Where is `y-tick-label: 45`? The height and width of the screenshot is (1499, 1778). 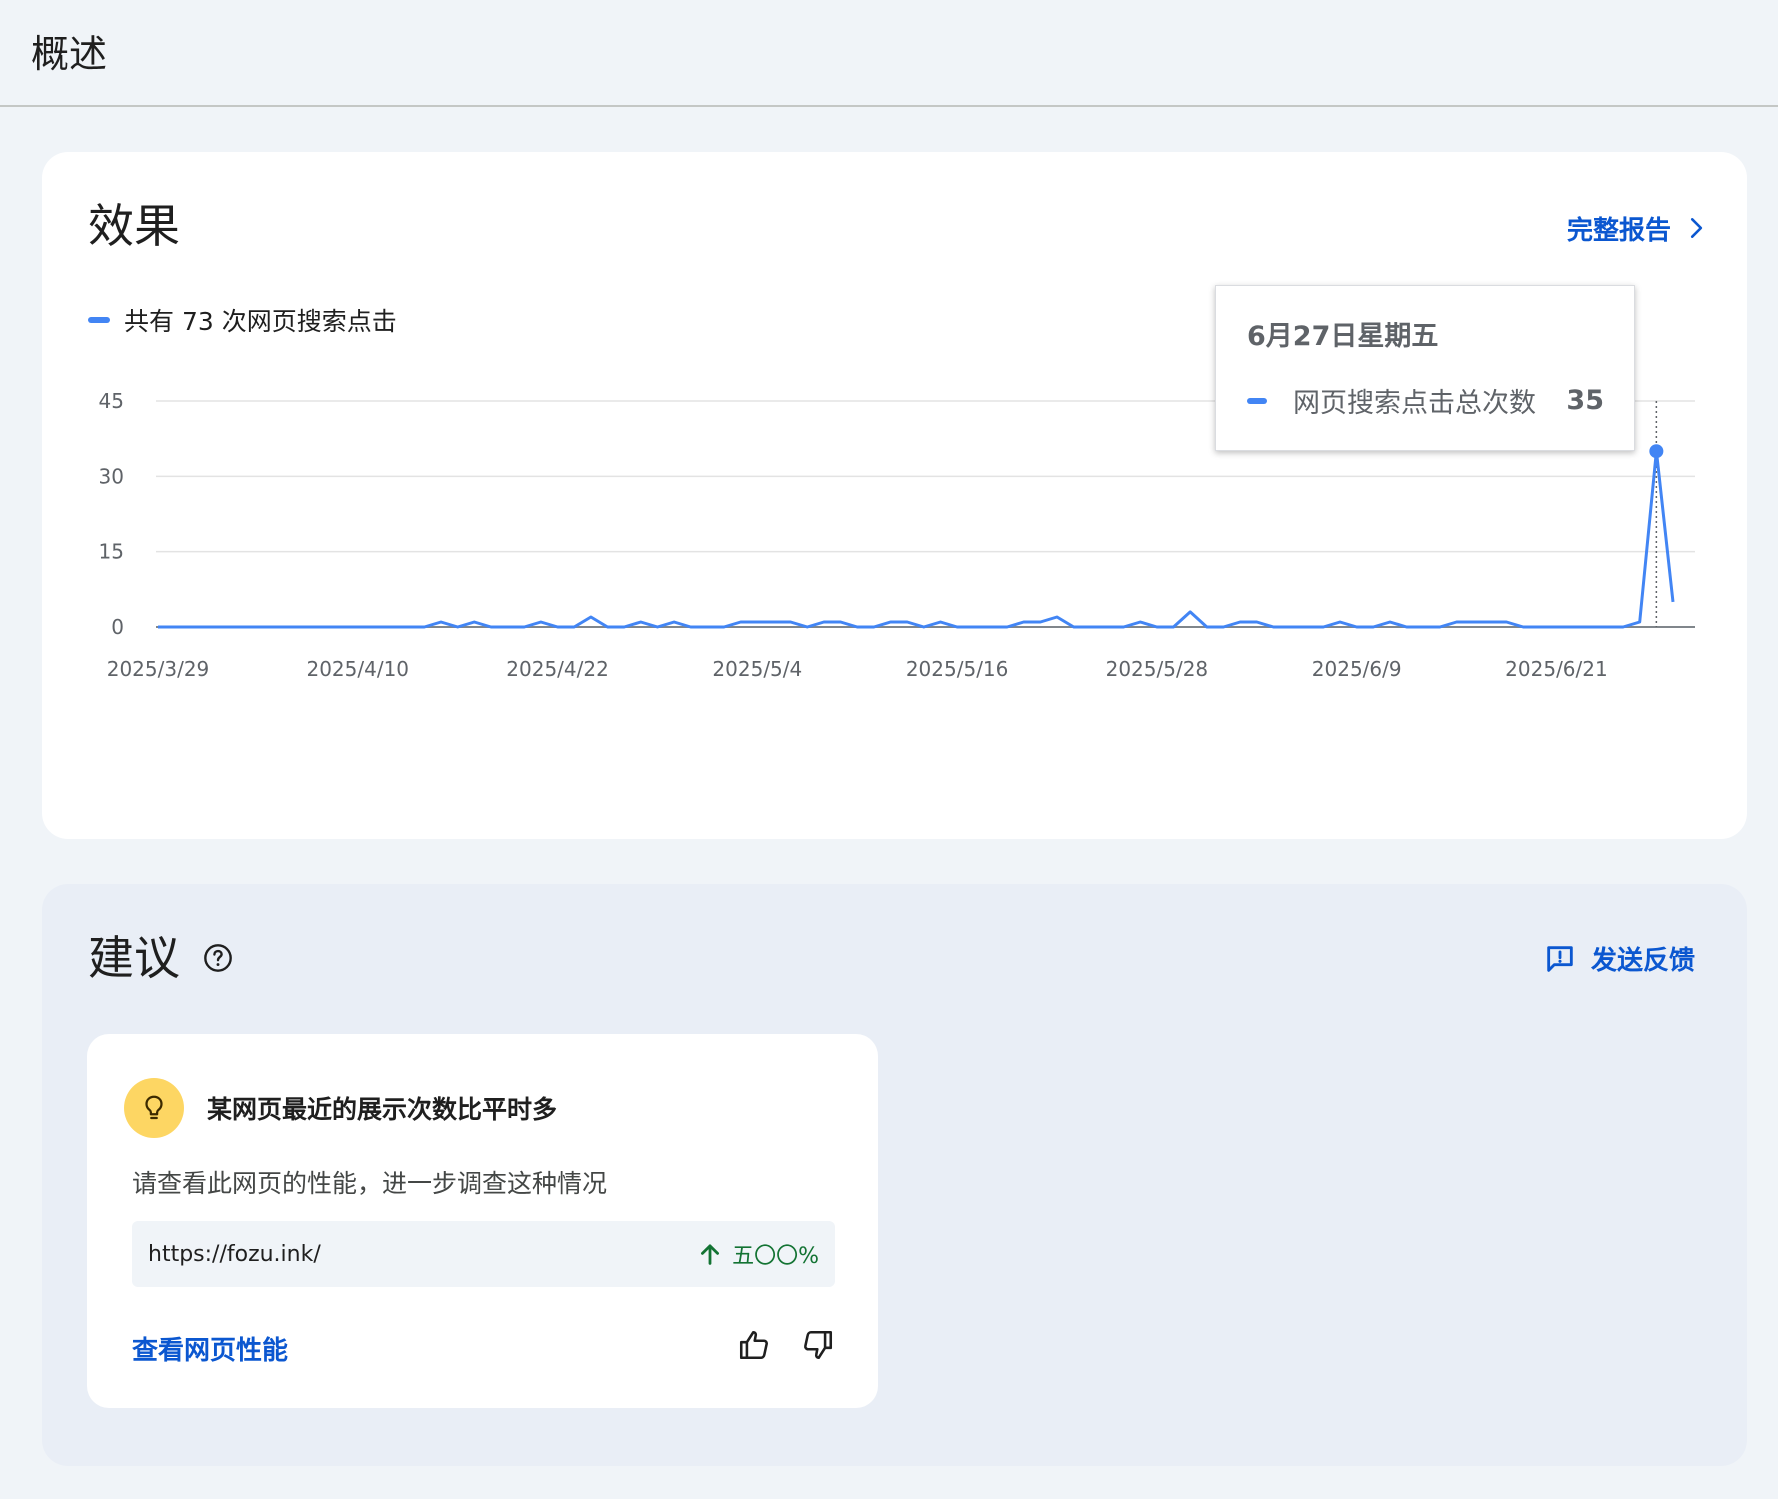
y-tick-label: 45 is located at coordinates (111, 401).